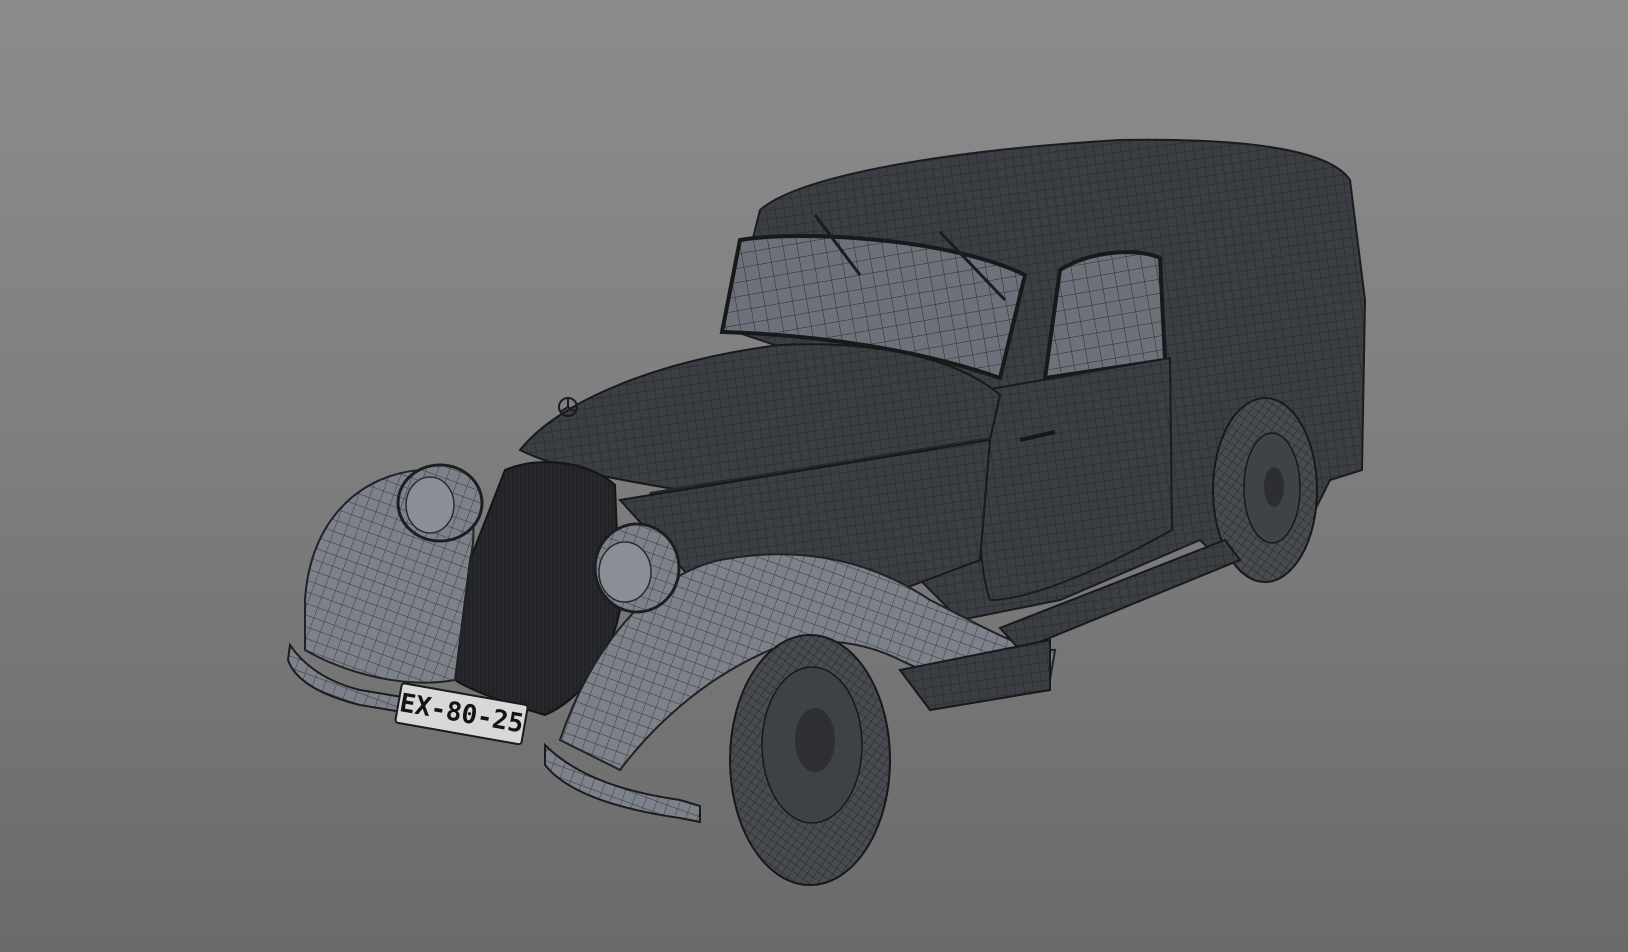 The width and height of the screenshot is (1628, 952). Describe the element at coordinates (1105, 315) in the screenshot. I see `side-window` at that location.